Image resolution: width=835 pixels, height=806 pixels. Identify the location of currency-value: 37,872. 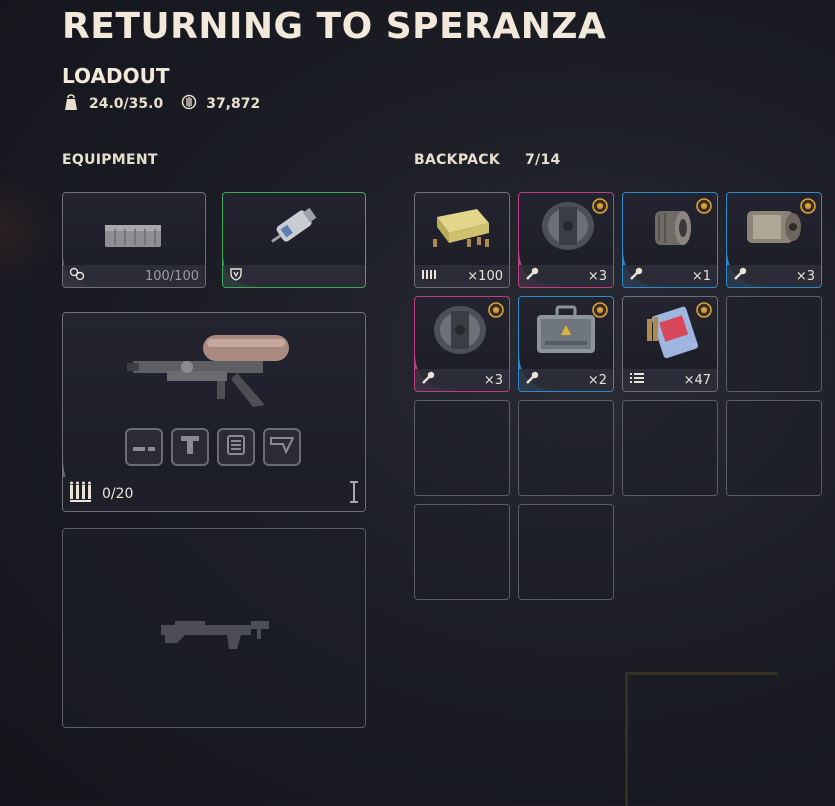
(233, 104).